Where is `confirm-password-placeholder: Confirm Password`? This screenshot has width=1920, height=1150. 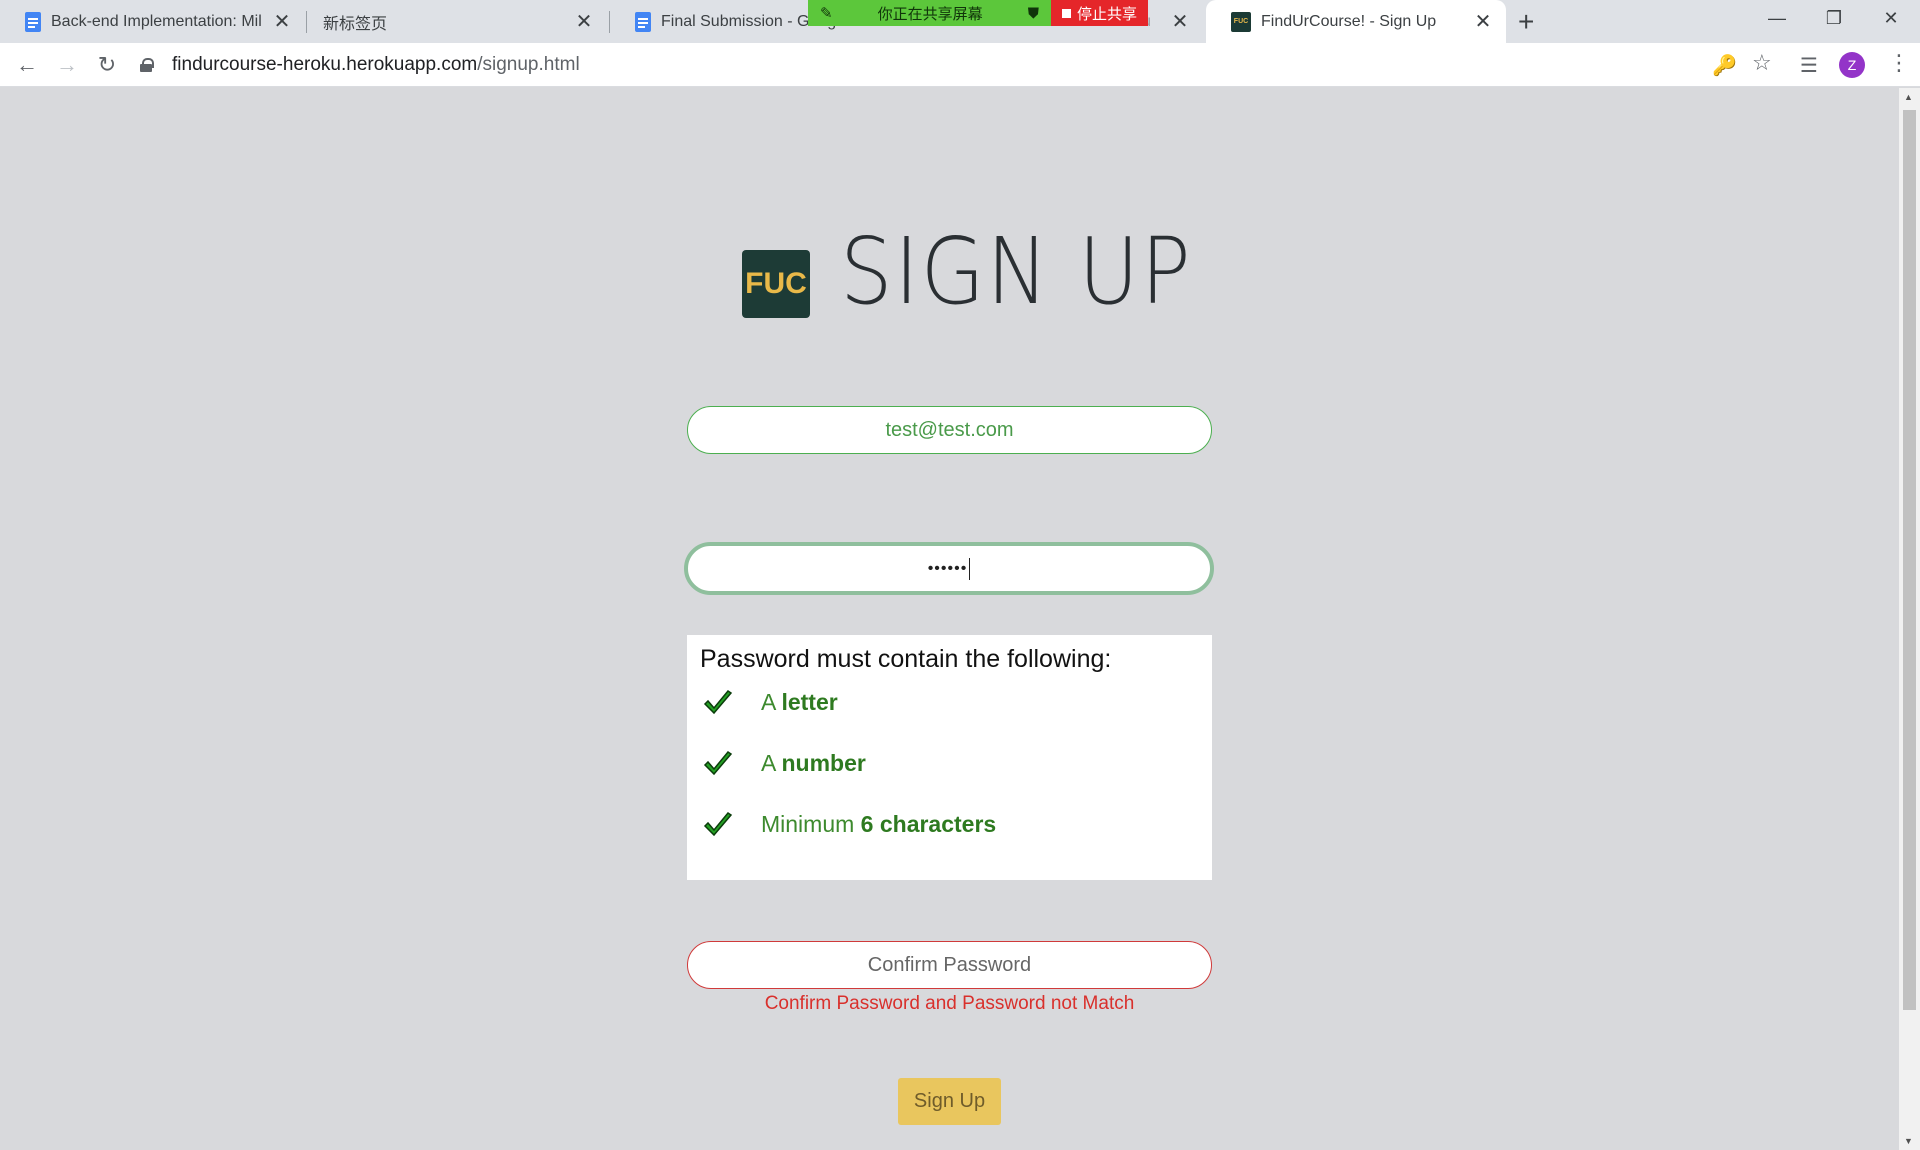
confirm-password-placeholder: Confirm Password is located at coordinates (949, 964).